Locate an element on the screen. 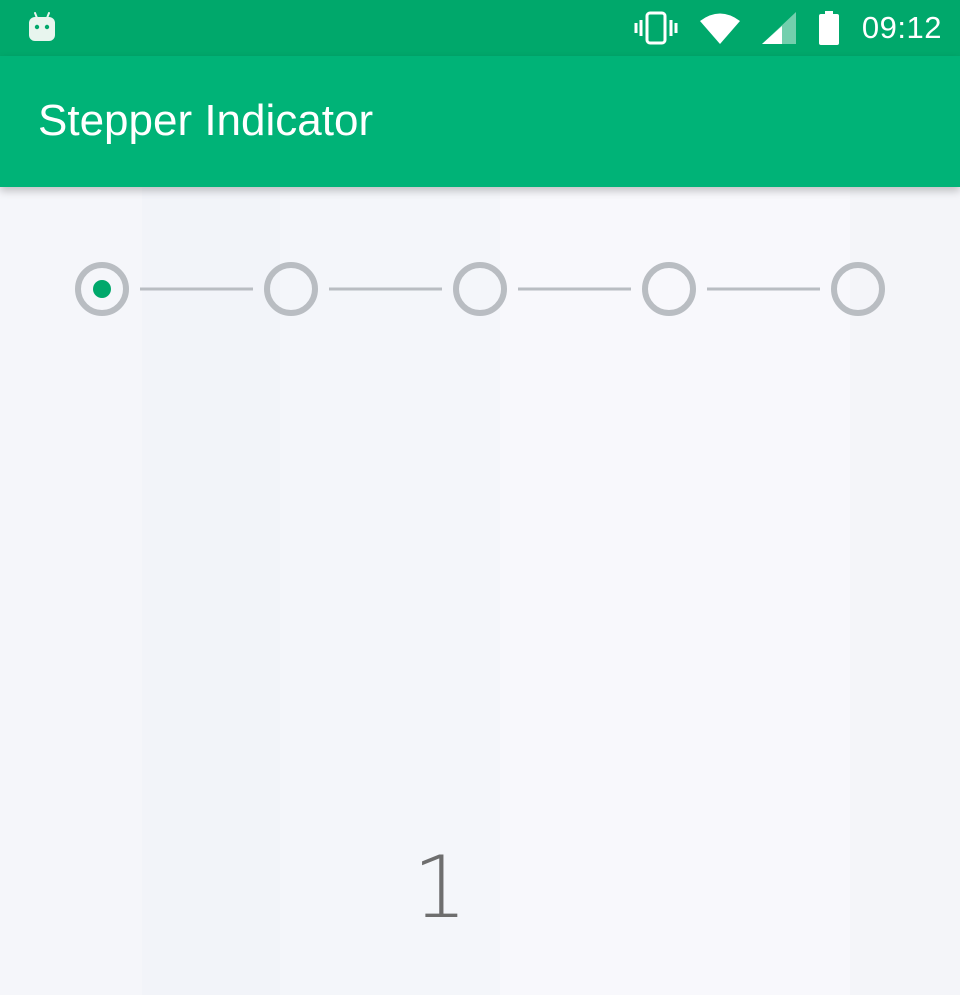 The height and width of the screenshot is (995, 960). cell-signal-icon is located at coordinates (778, 28).